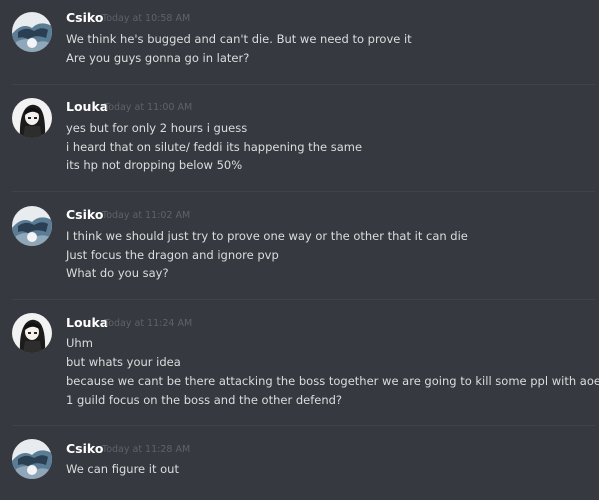 This screenshot has height=500, width=599. I want to click on message-timestamp: Today at 11:00 AM, so click(148, 107).